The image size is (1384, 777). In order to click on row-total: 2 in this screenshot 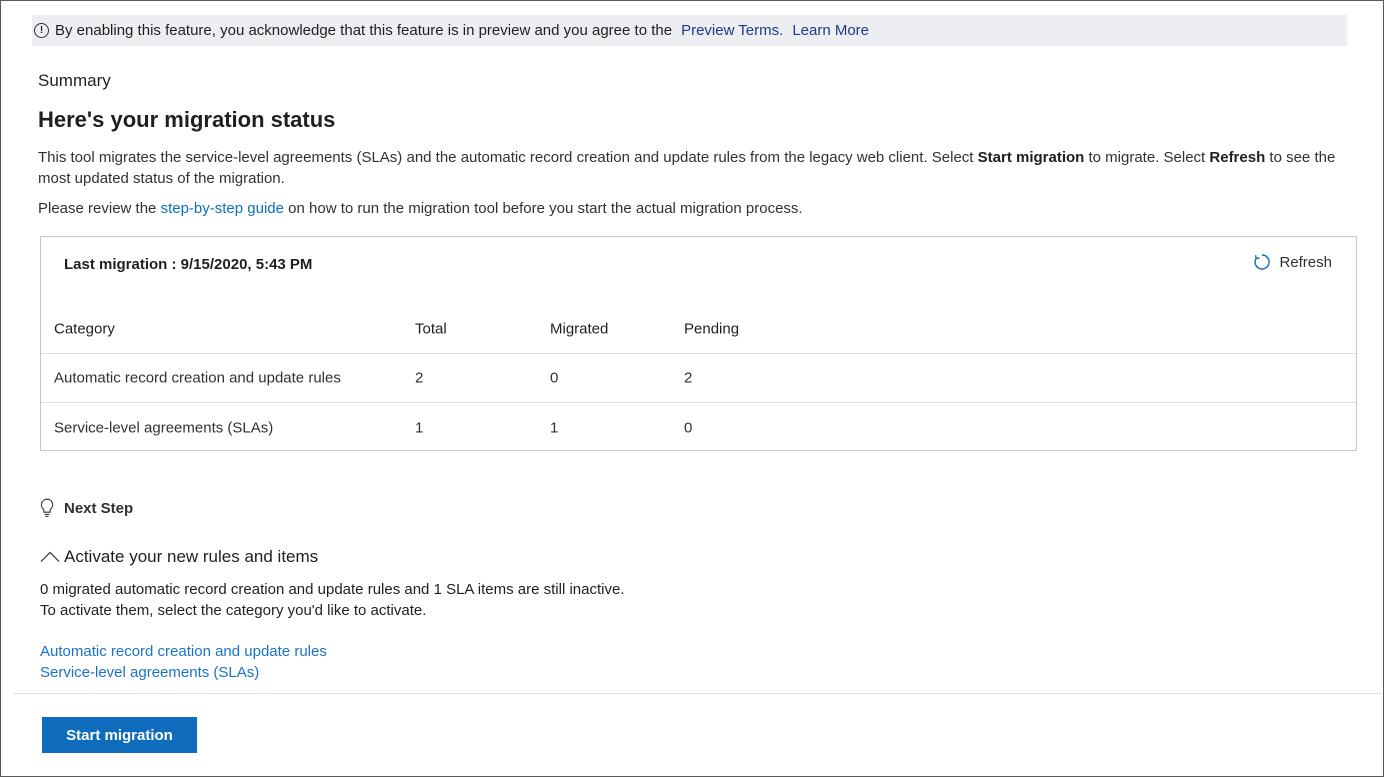, I will do `click(419, 378)`.